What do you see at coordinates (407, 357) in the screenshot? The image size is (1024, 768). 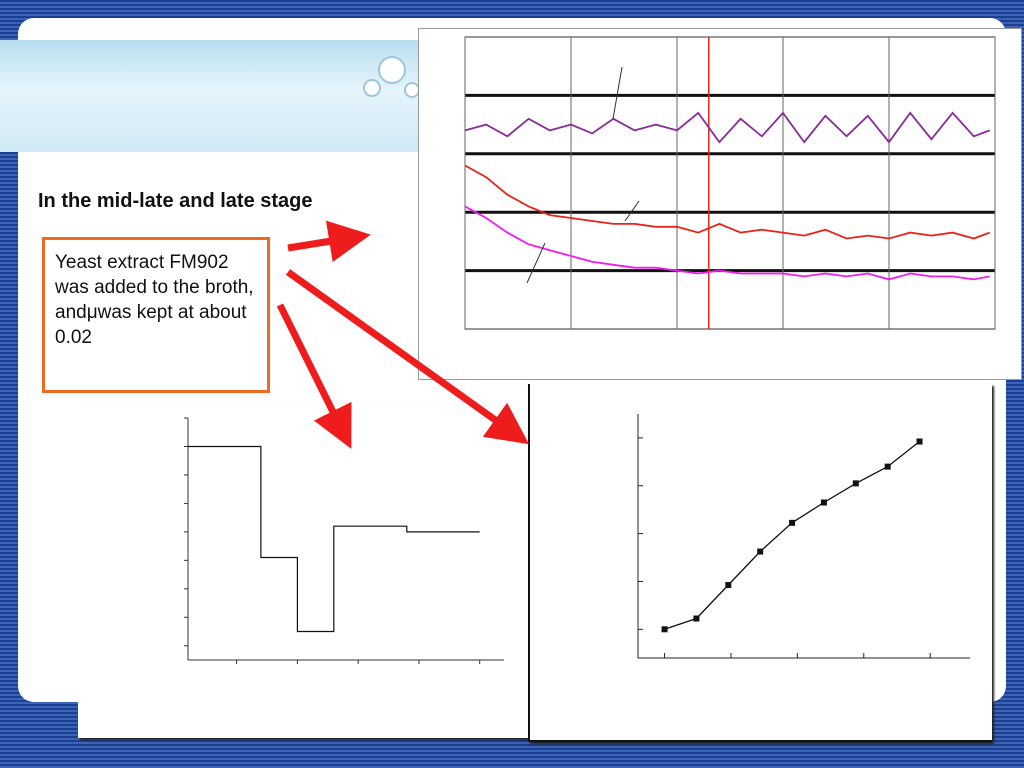 I see `arrow-to-lincomycin-chart` at bounding box center [407, 357].